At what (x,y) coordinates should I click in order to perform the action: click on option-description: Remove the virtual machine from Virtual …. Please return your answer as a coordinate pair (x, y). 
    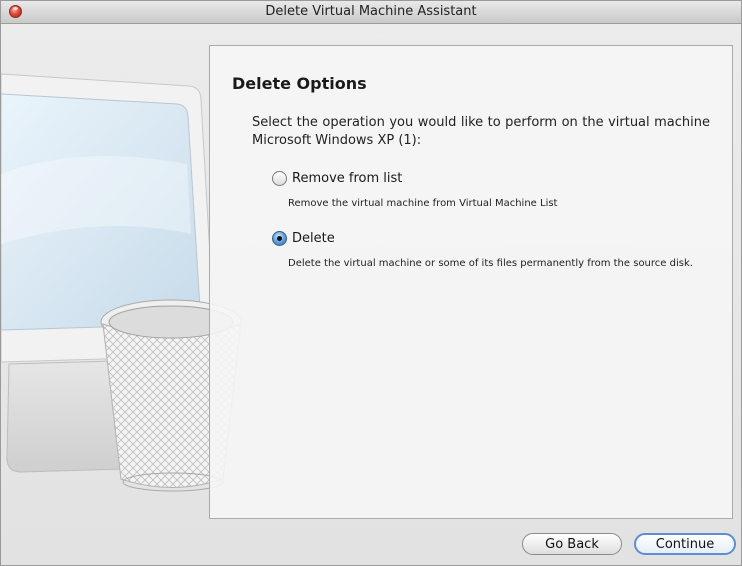
    Looking at the image, I should click on (423, 203).